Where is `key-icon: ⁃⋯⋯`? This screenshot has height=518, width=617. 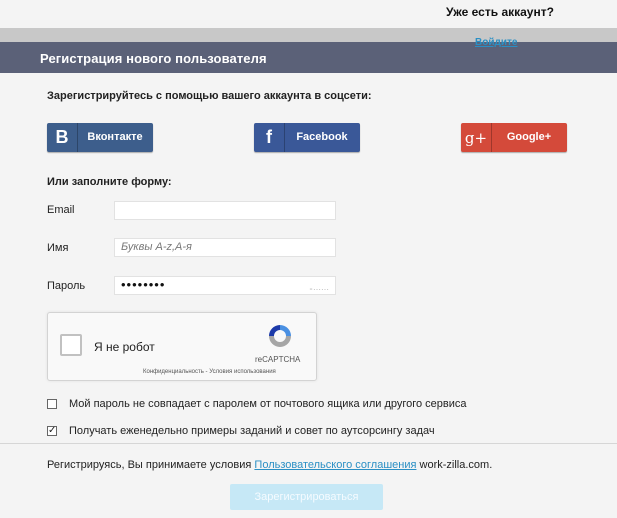 key-icon: ⁃⋯⋯ is located at coordinates (319, 289).